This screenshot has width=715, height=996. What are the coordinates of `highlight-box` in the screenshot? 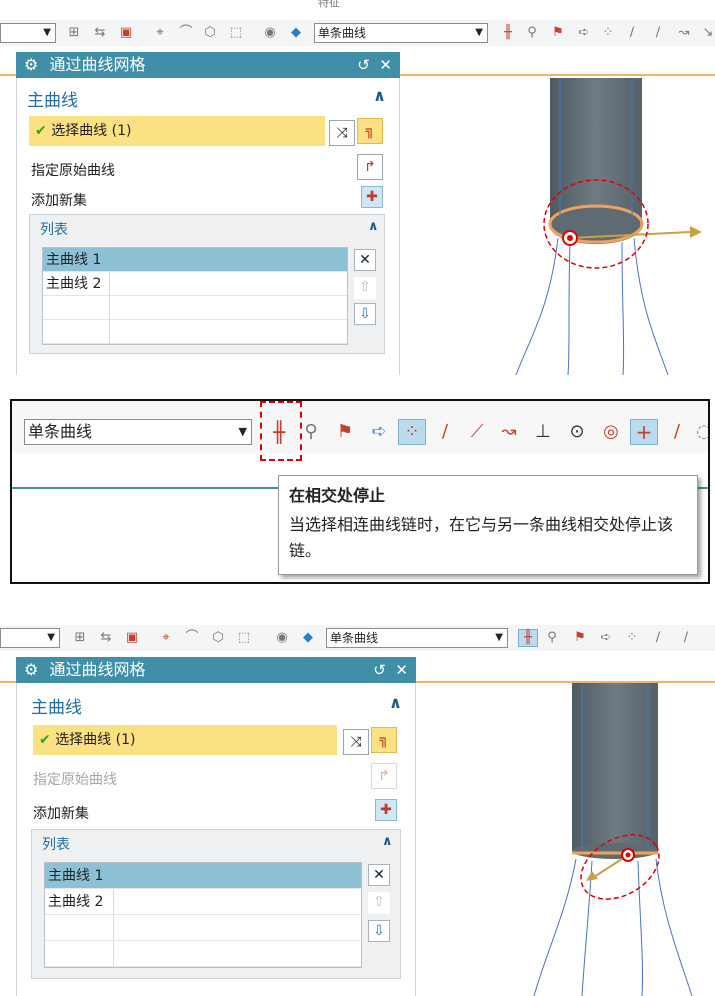 It's located at (281, 431).